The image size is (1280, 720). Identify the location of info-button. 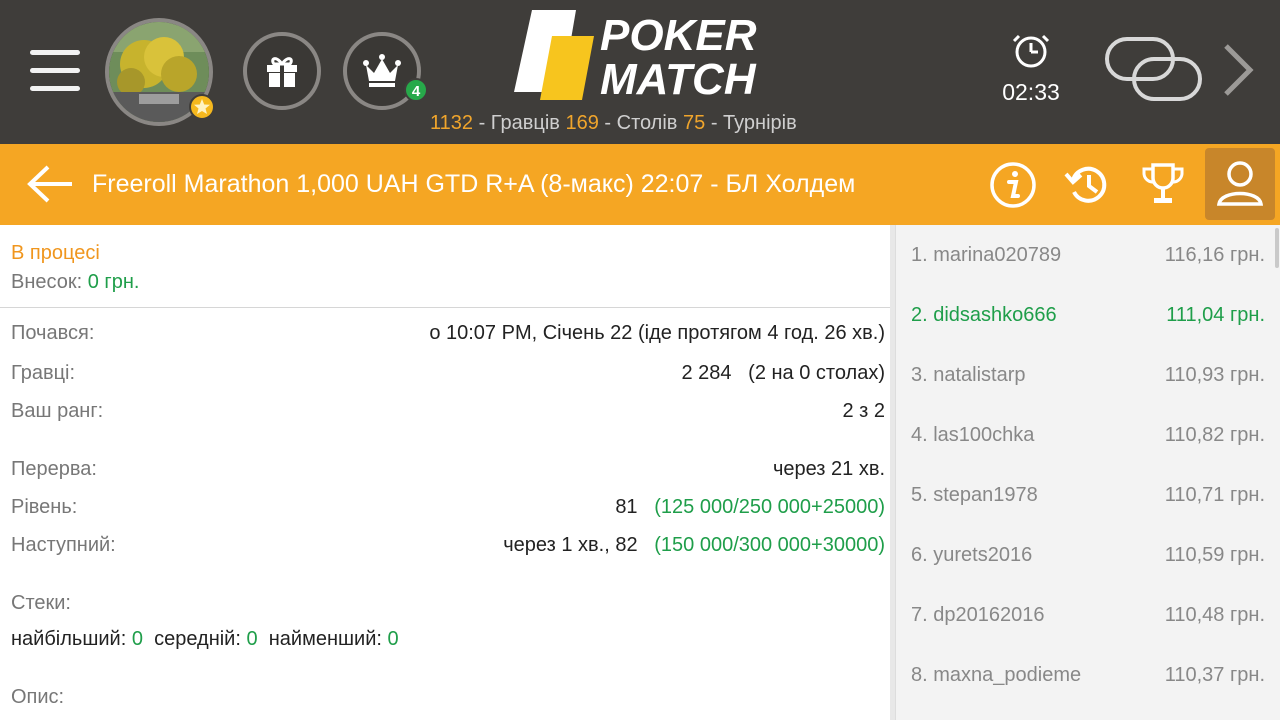
(1013, 185).